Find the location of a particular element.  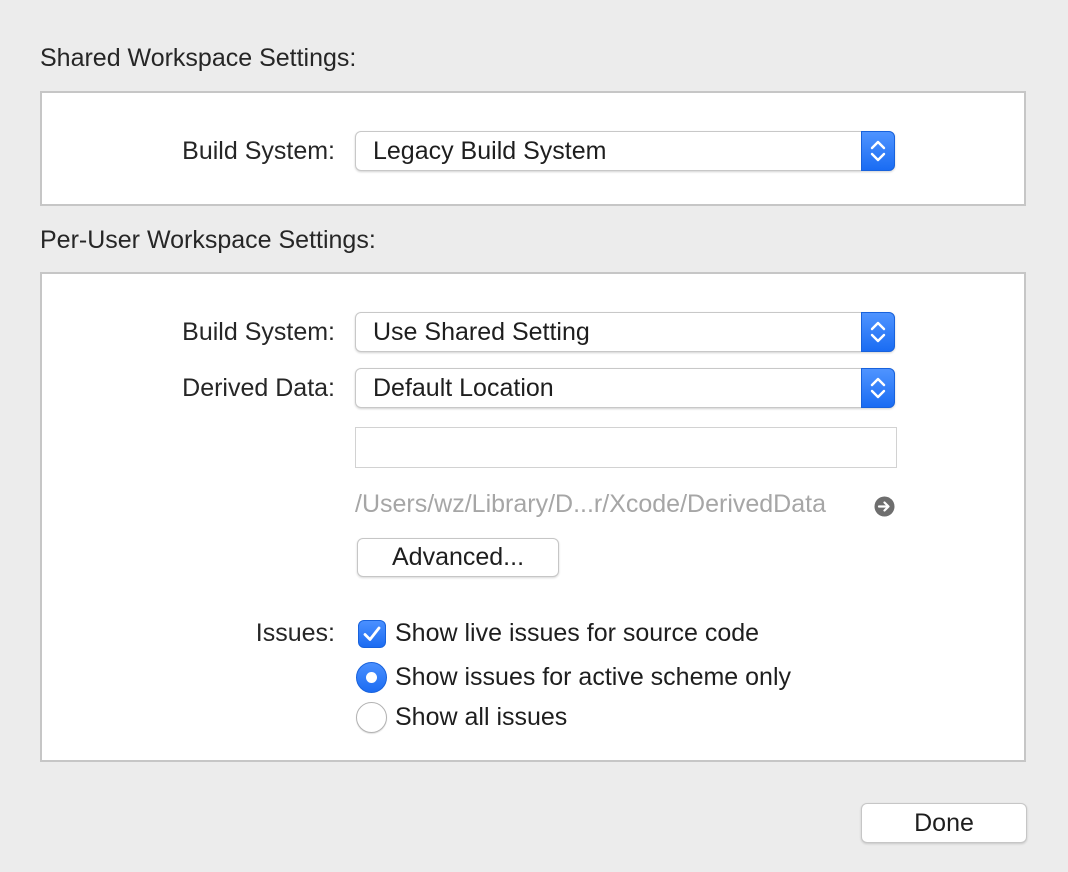

reveal-in-finder-arrow-icon is located at coordinates (884, 506).